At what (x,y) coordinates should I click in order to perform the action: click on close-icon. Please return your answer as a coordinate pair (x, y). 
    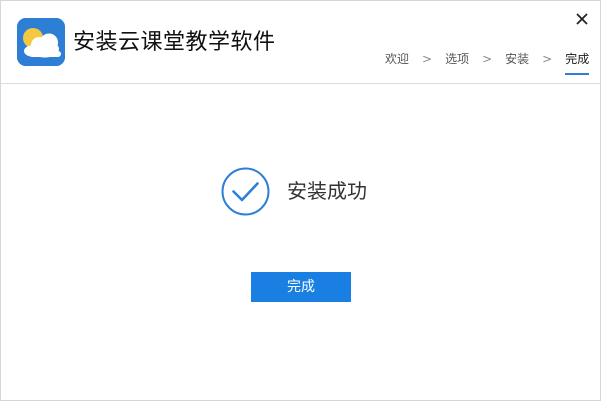
    Looking at the image, I should click on (582, 19).